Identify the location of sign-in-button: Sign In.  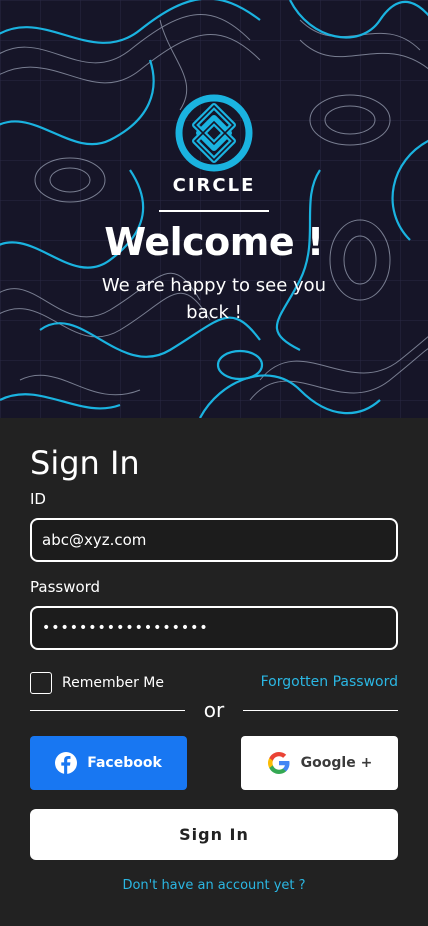
(214, 834).